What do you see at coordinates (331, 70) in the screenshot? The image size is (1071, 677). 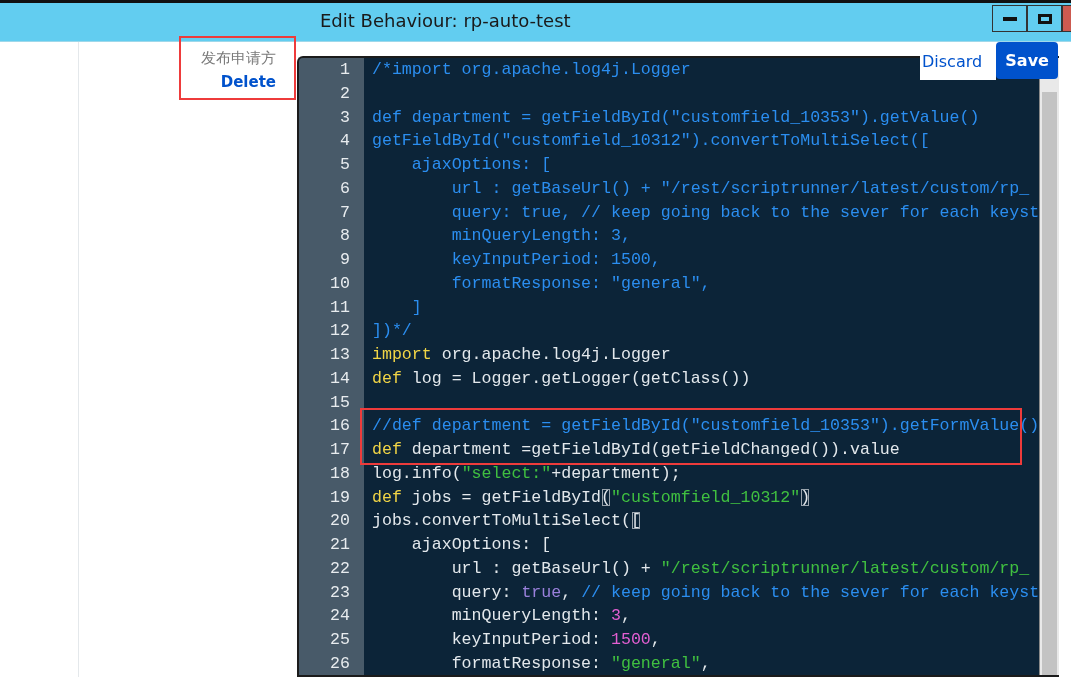 I see `line-number: 1` at bounding box center [331, 70].